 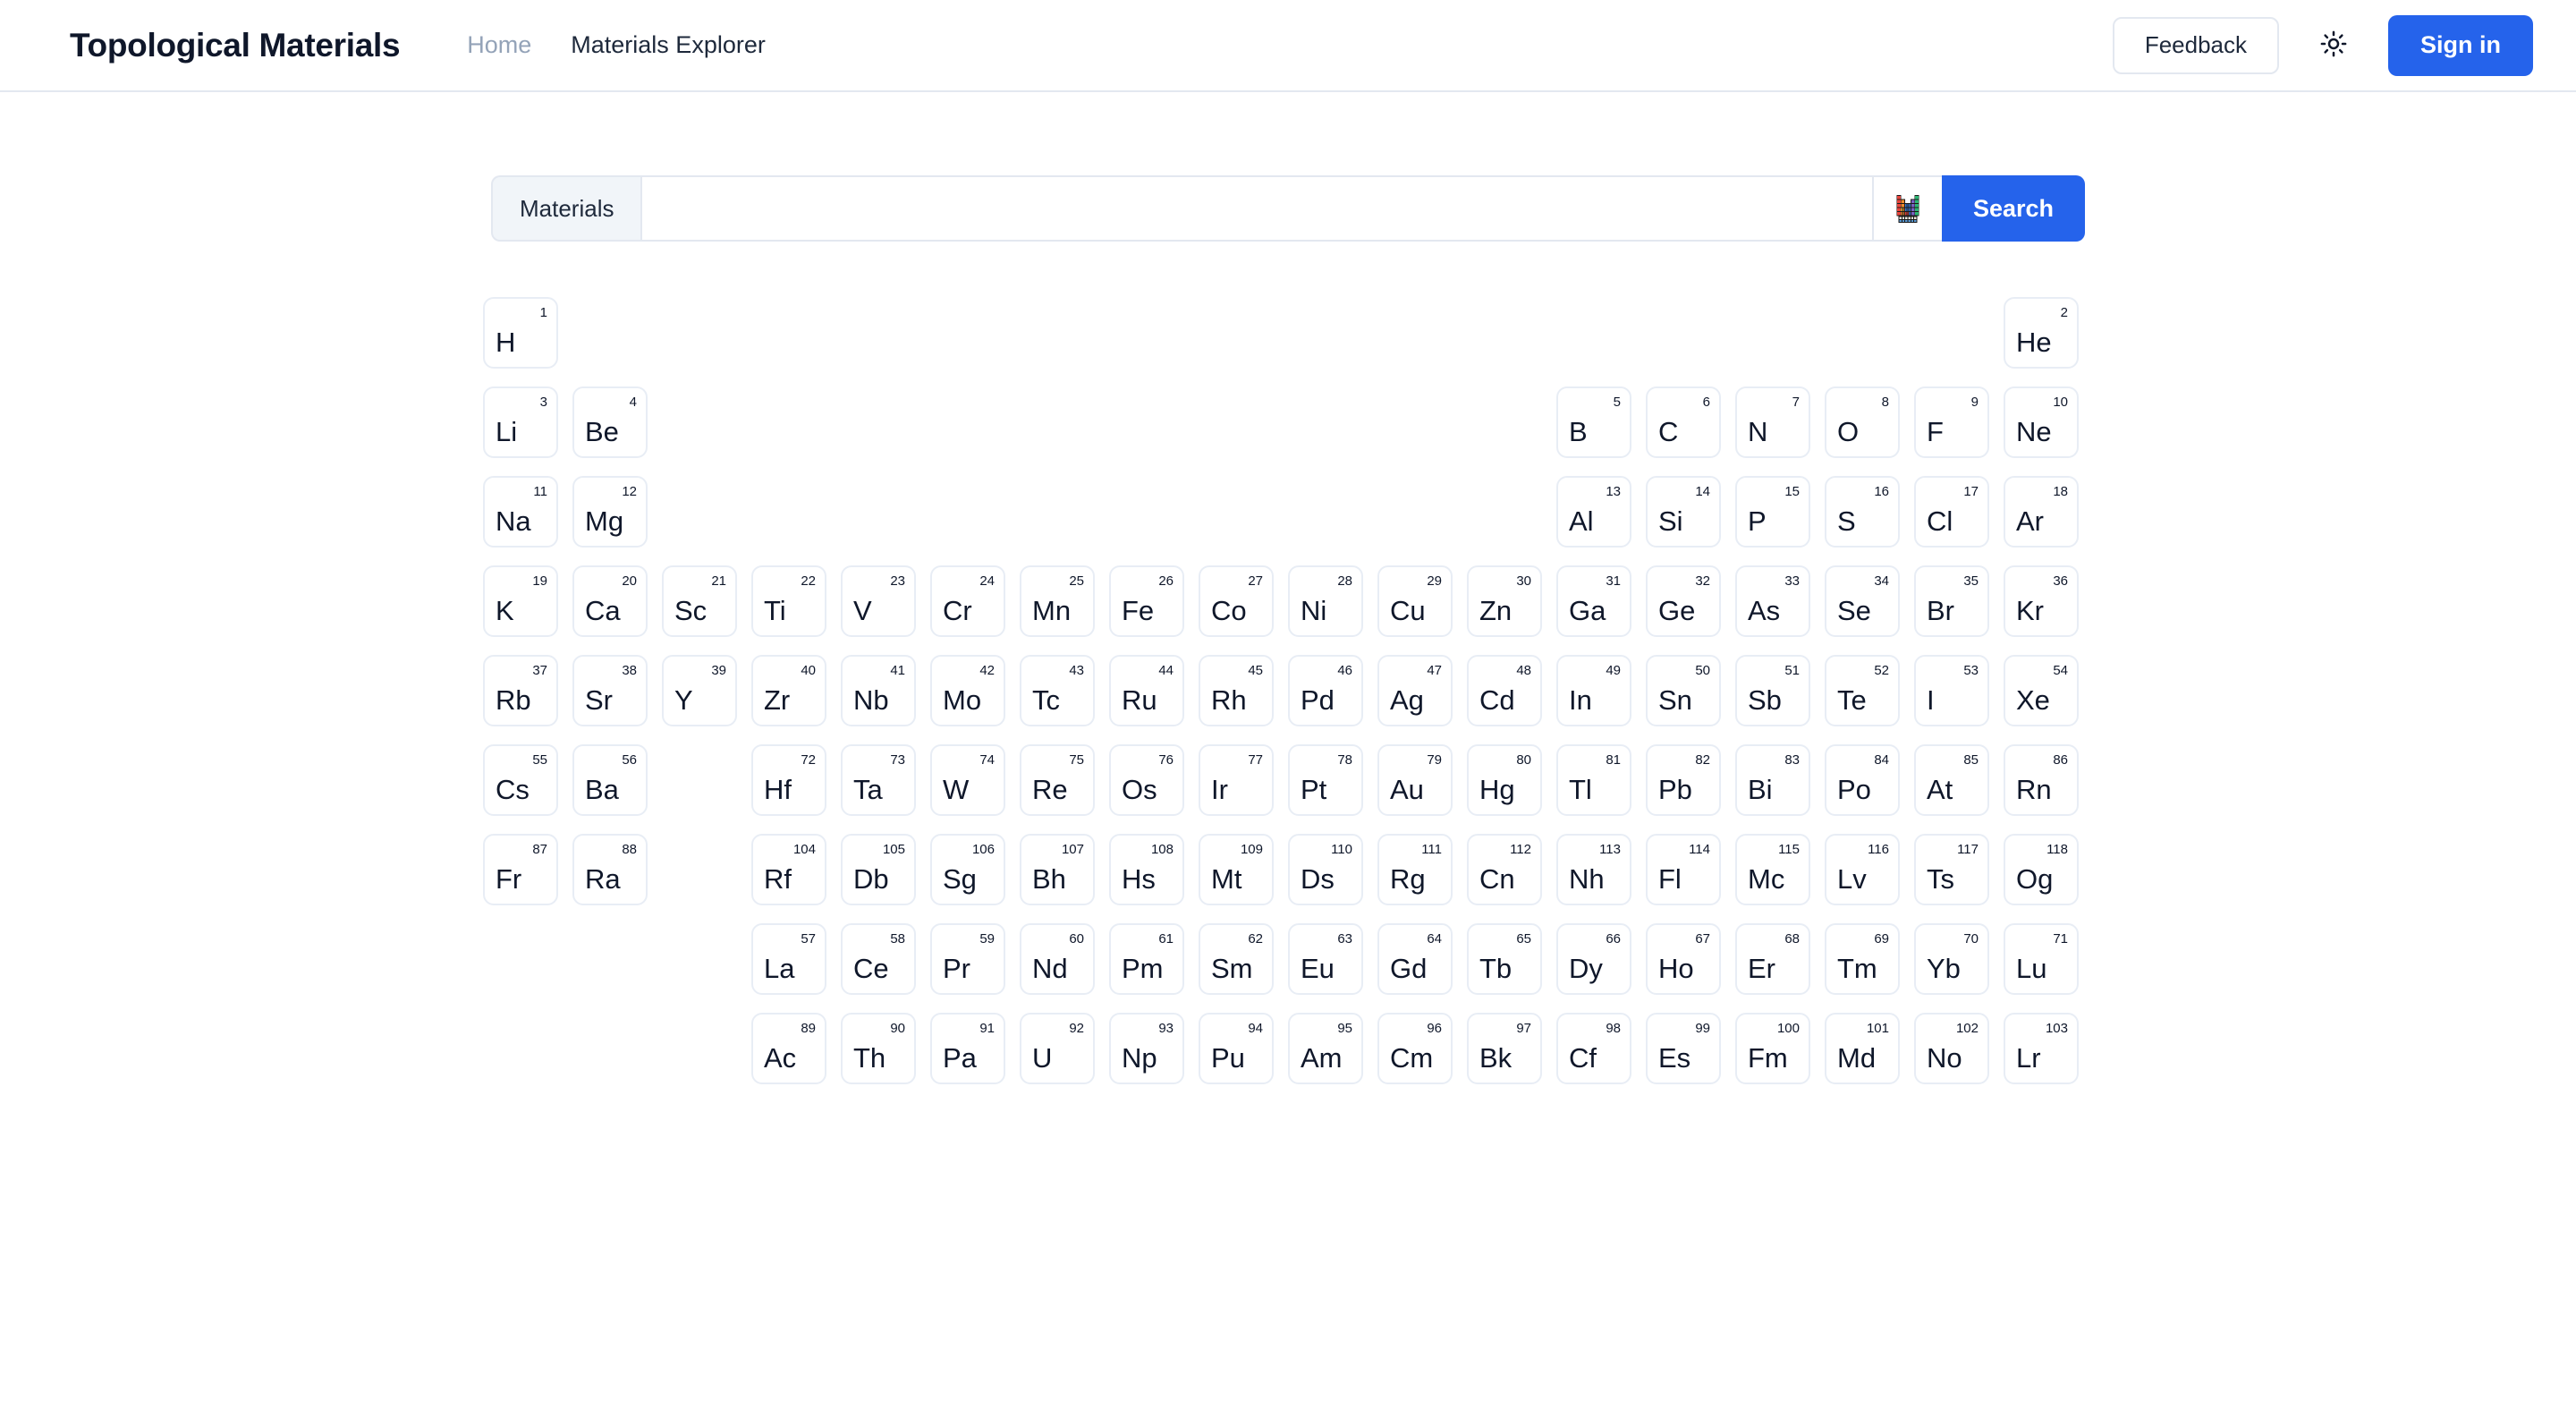 What do you see at coordinates (2041, 690) in the screenshot?
I see `element-cell: Xe 54` at bounding box center [2041, 690].